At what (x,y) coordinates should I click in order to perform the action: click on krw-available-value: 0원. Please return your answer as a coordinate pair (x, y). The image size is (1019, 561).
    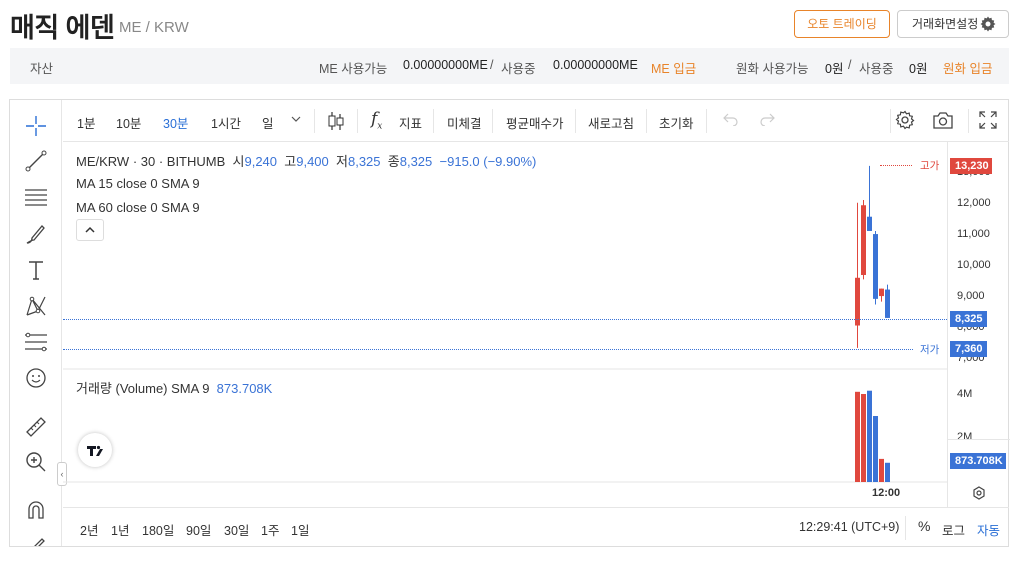
    Looking at the image, I should click on (834, 69).